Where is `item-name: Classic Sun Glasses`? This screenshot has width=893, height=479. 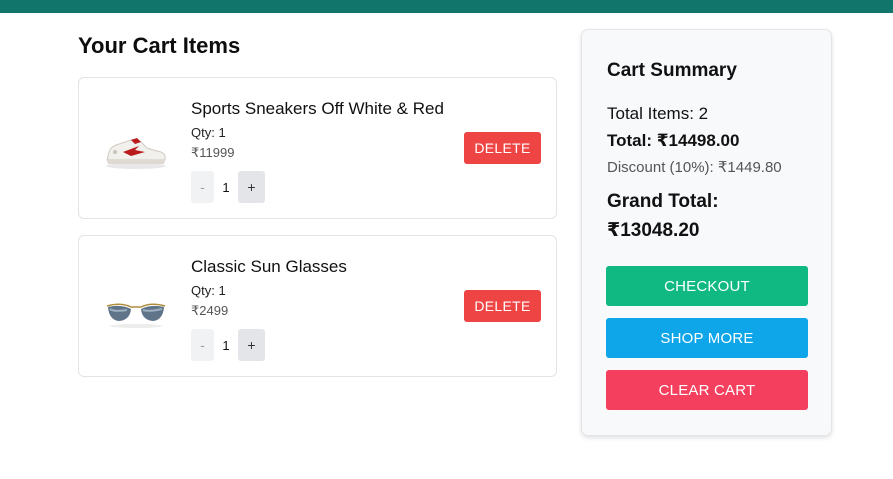
item-name: Classic Sun Glasses is located at coordinates (269, 267).